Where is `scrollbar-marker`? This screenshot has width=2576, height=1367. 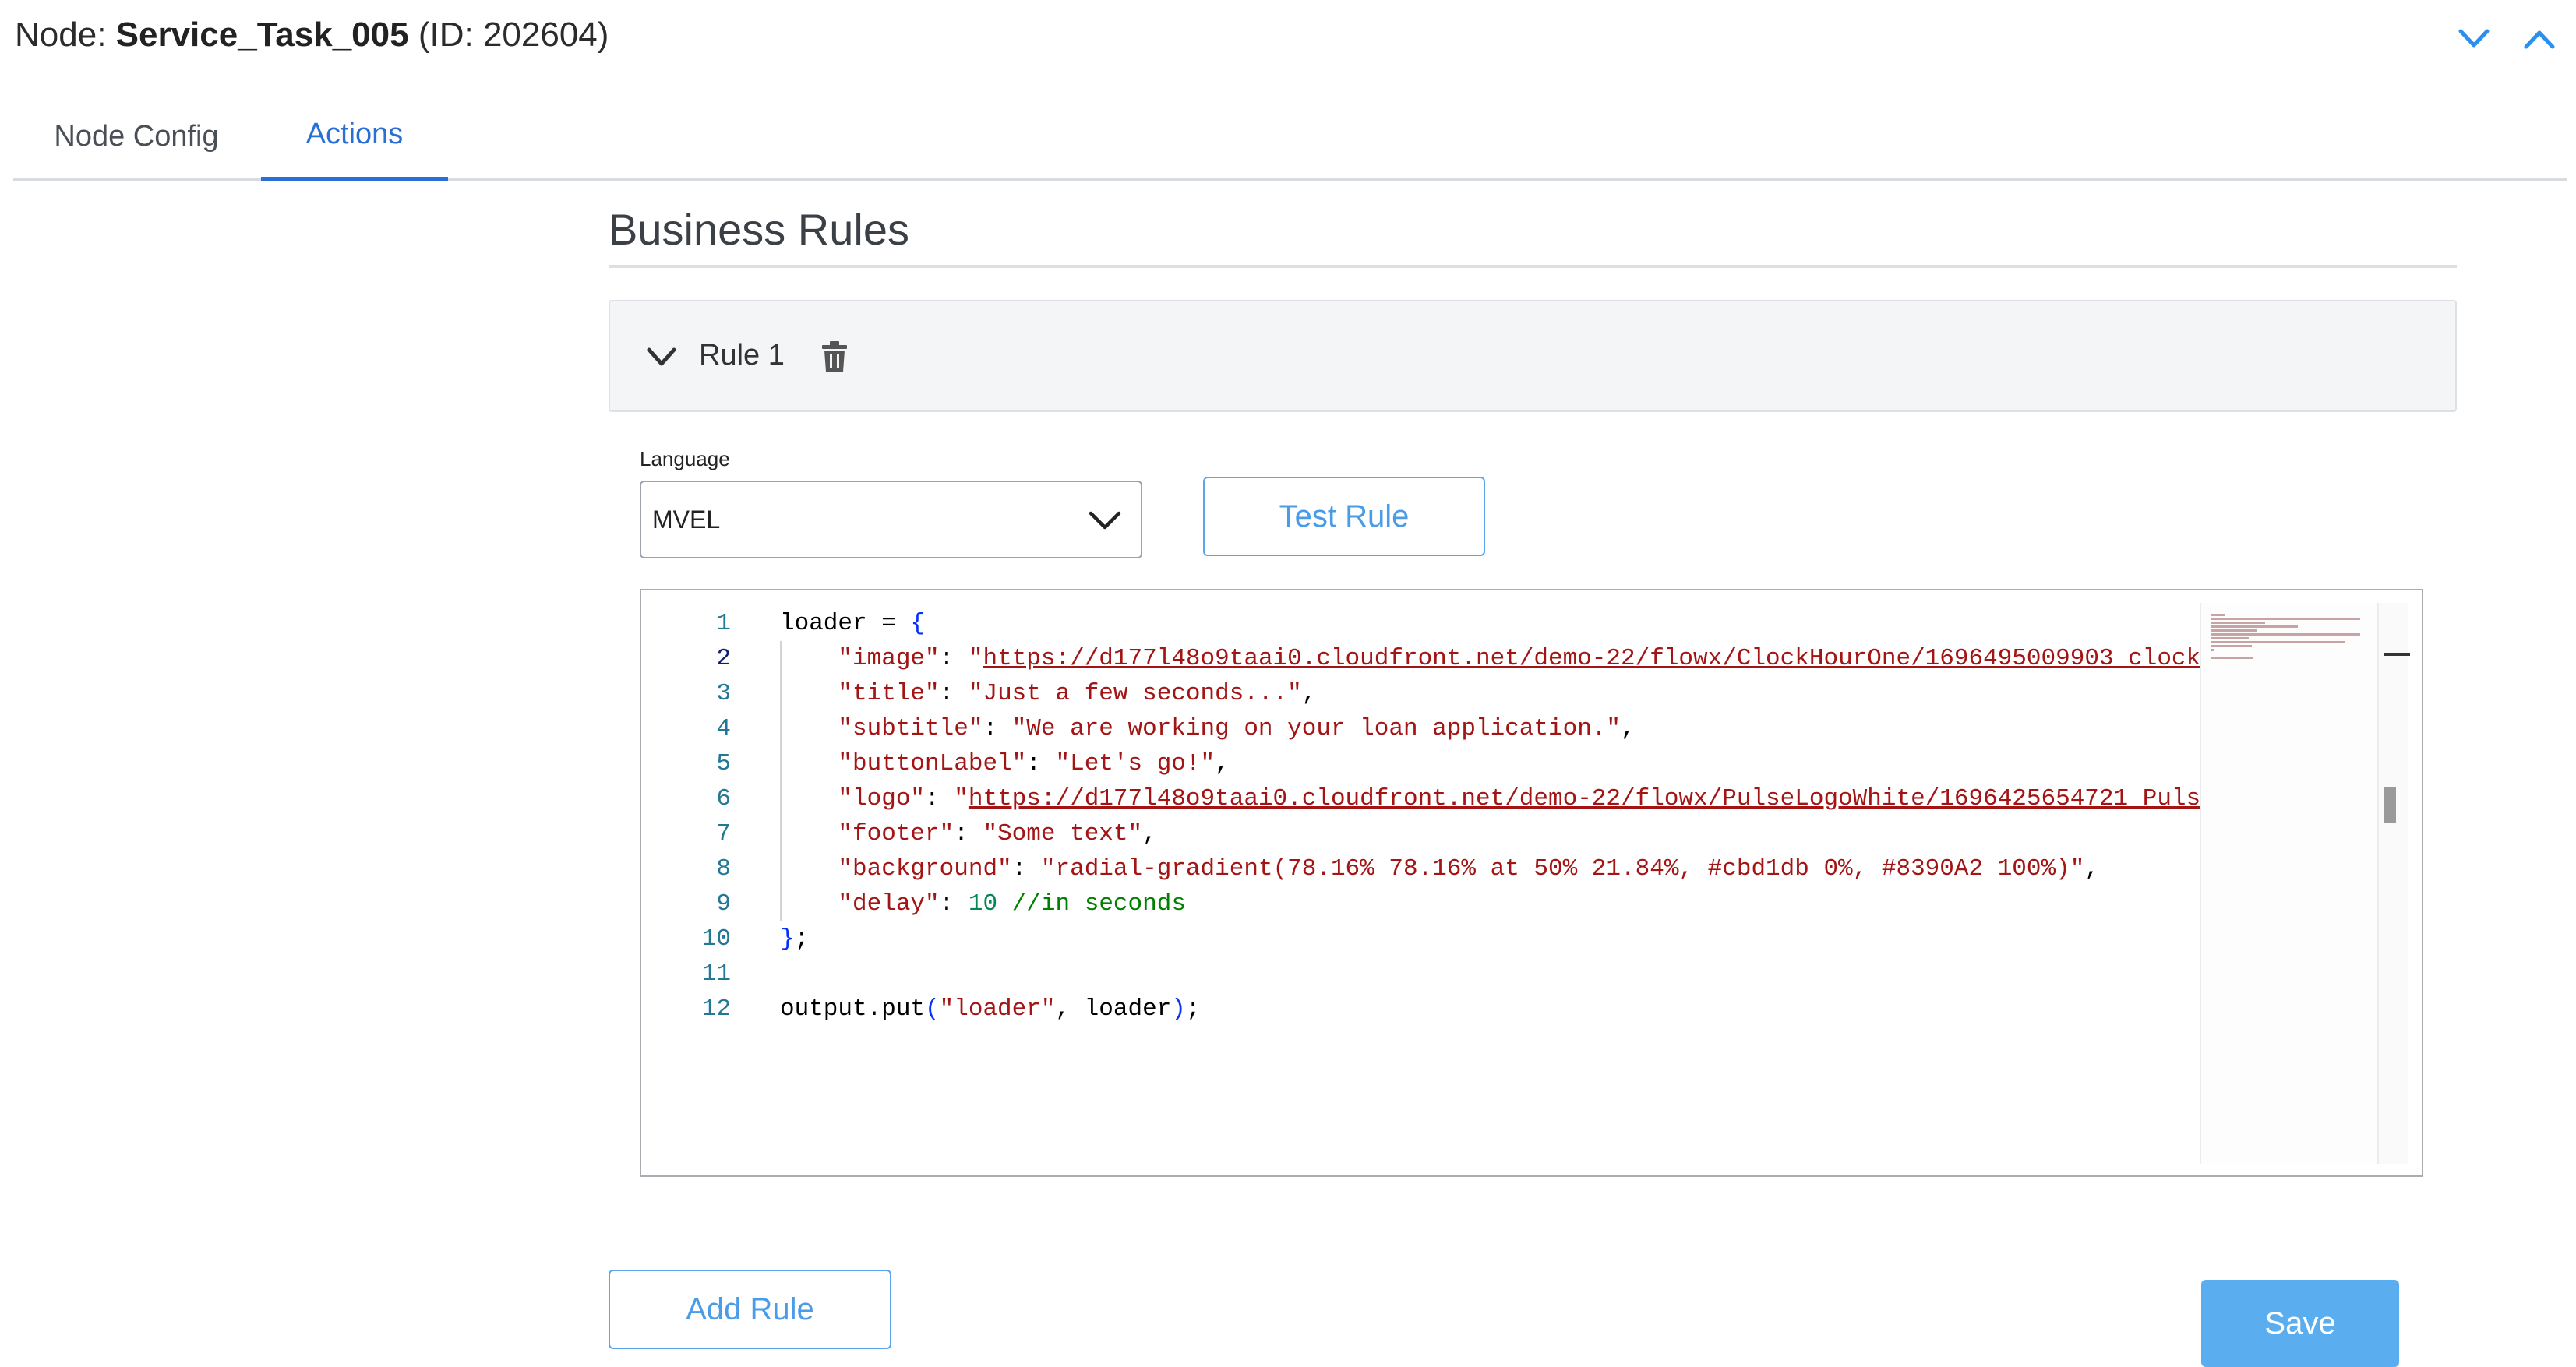
scrollbar-marker is located at coordinates (2397, 654).